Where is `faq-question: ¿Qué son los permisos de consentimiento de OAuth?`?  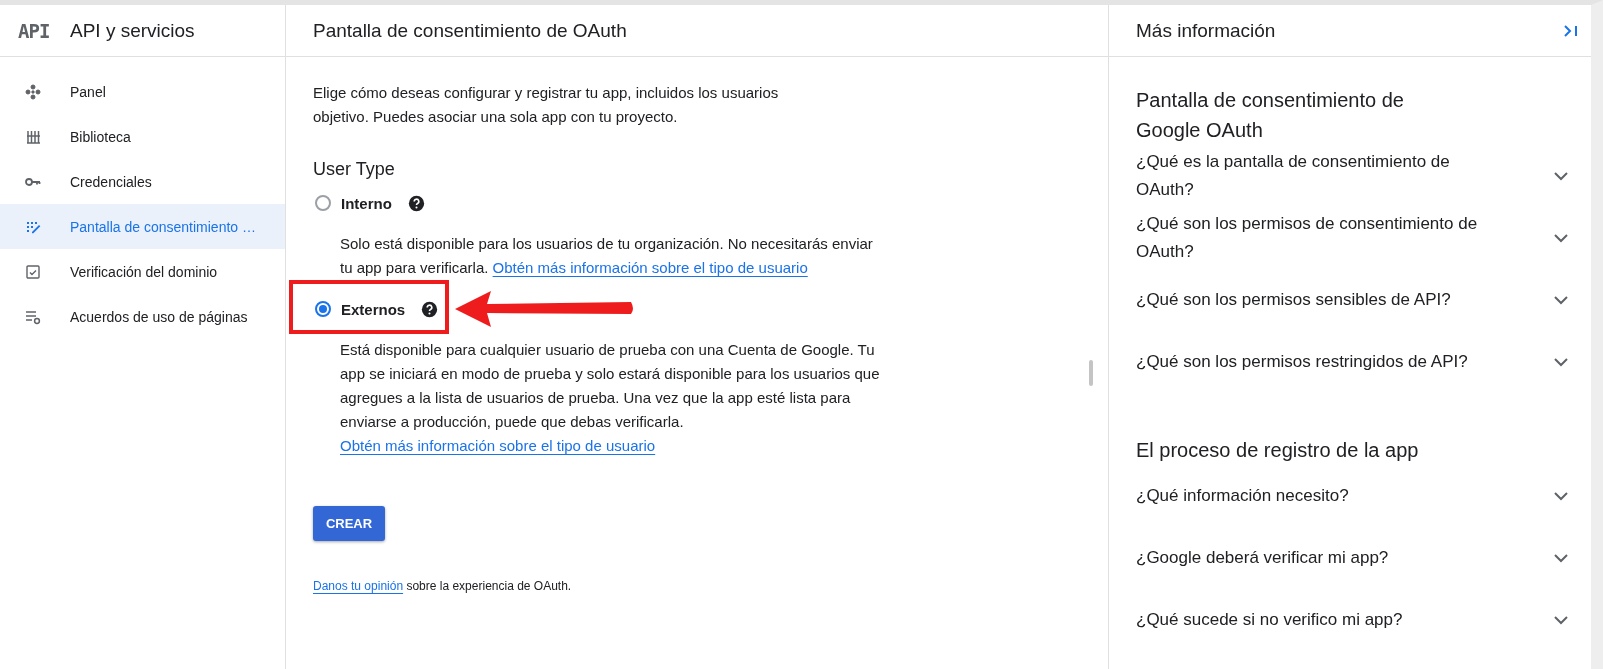
faq-question: ¿Qué son los permisos de consentimiento de OAuth? is located at coordinates (1323, 238).